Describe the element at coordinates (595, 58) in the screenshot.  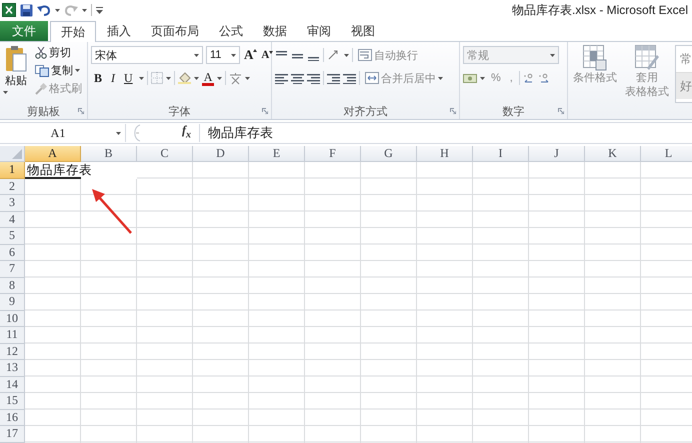
I see `conditional-format-icon` at that location.